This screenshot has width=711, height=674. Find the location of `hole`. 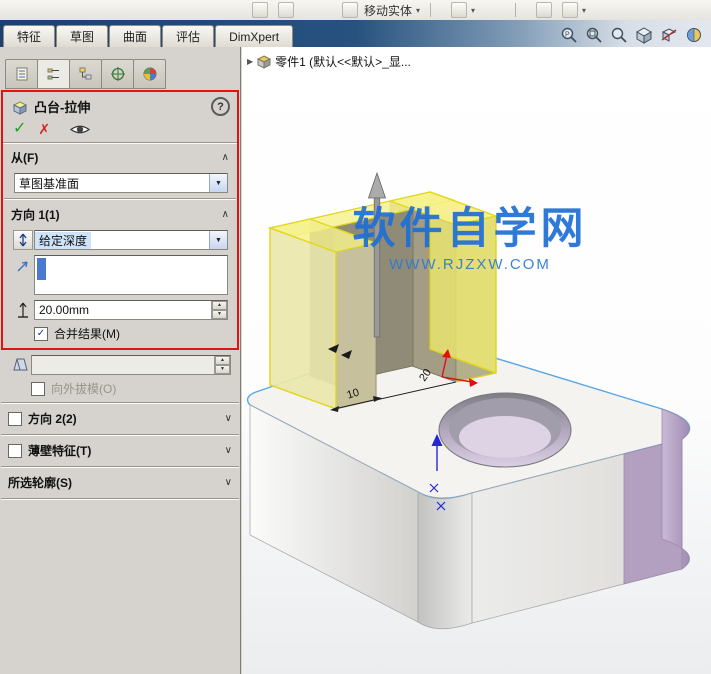

hole is located at coordinates (505, 430).